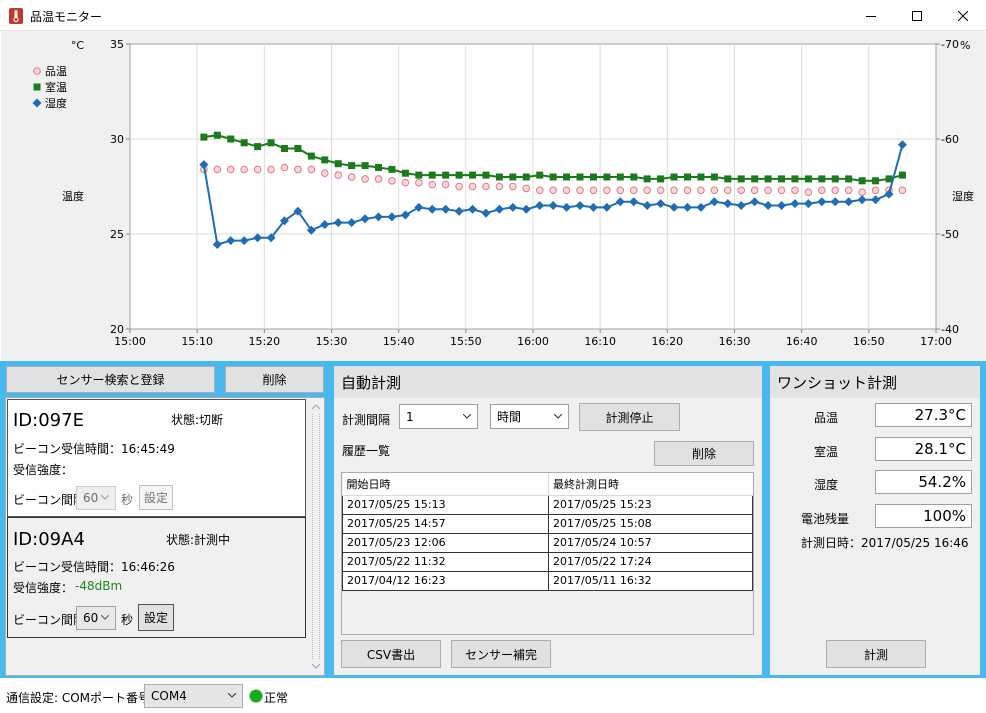 The height and width of the screenshot is (713, 986). What do you see at coordinates (650, 523) in the screenshot?
I see `table-cell: 2017/05/25 15:08` at bounding box center [650, 523].